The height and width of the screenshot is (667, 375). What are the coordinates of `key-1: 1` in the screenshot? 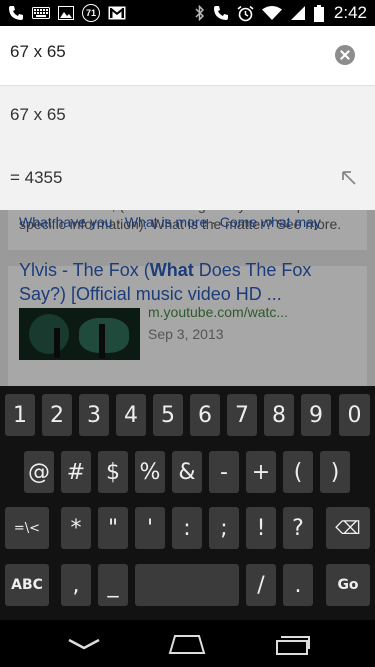 It's located at (20, 415).